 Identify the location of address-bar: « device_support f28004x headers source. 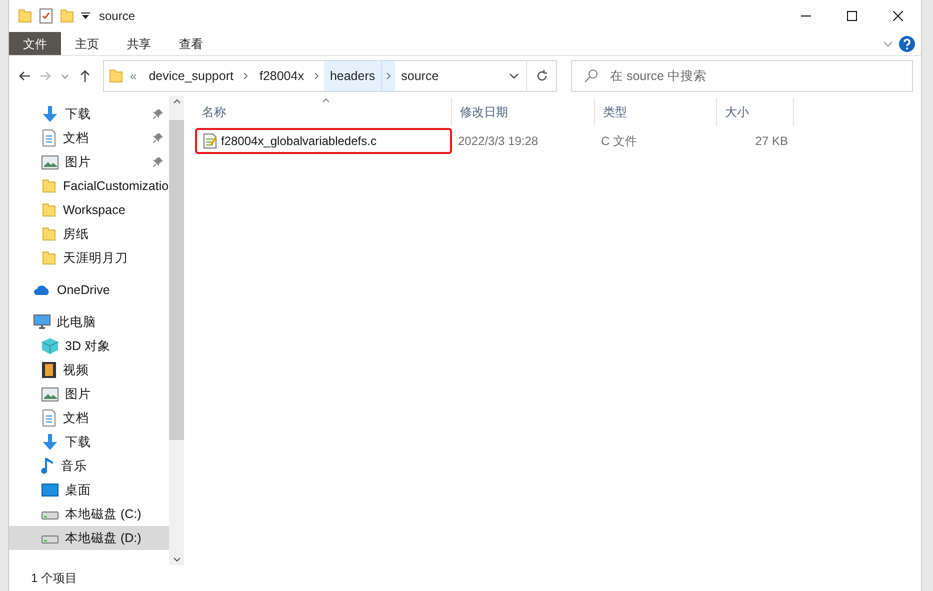
(330, 76).